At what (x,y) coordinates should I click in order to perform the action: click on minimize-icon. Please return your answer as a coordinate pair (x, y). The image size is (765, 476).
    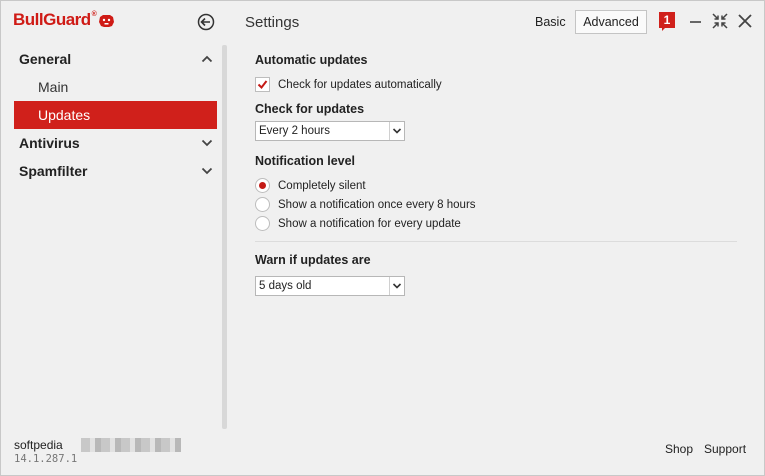
    Looking at the image, I should click on (695, 22).